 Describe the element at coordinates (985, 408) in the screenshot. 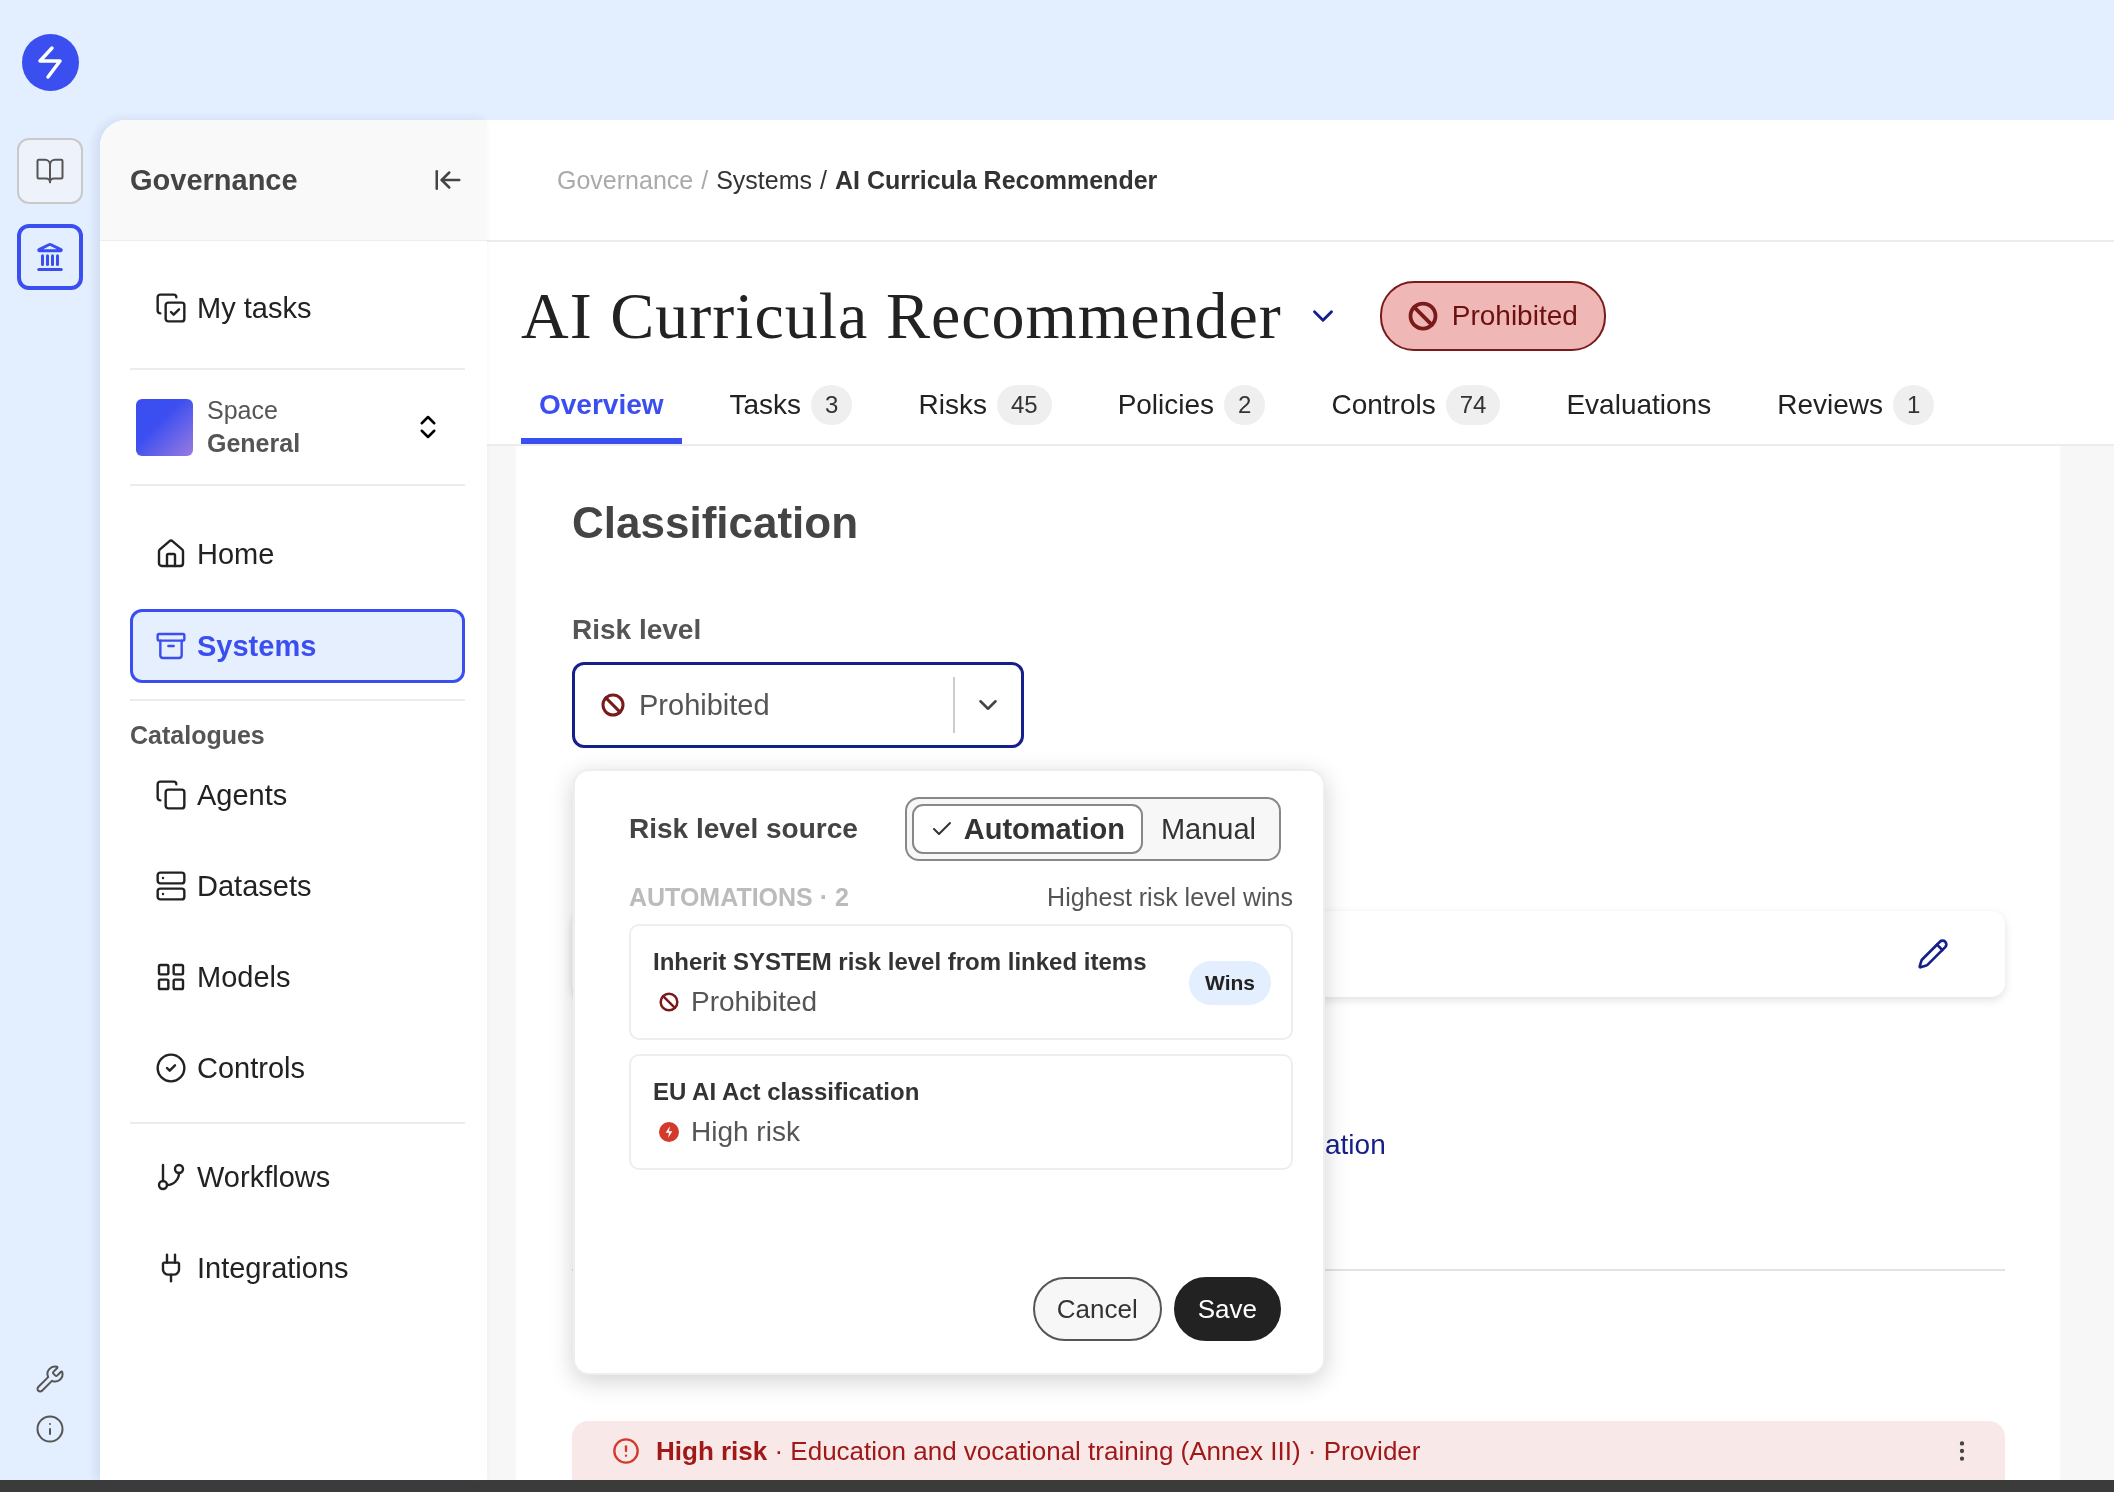

I see `tab: Risks 45` at that location.